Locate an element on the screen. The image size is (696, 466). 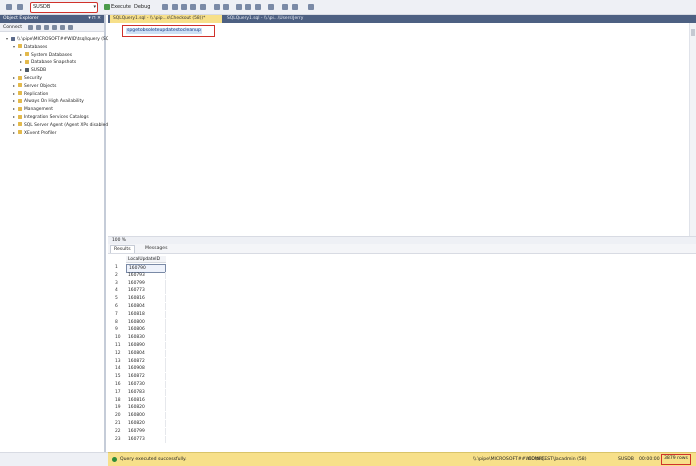
scrollbar-thumb is located at coordinates (693, 32).